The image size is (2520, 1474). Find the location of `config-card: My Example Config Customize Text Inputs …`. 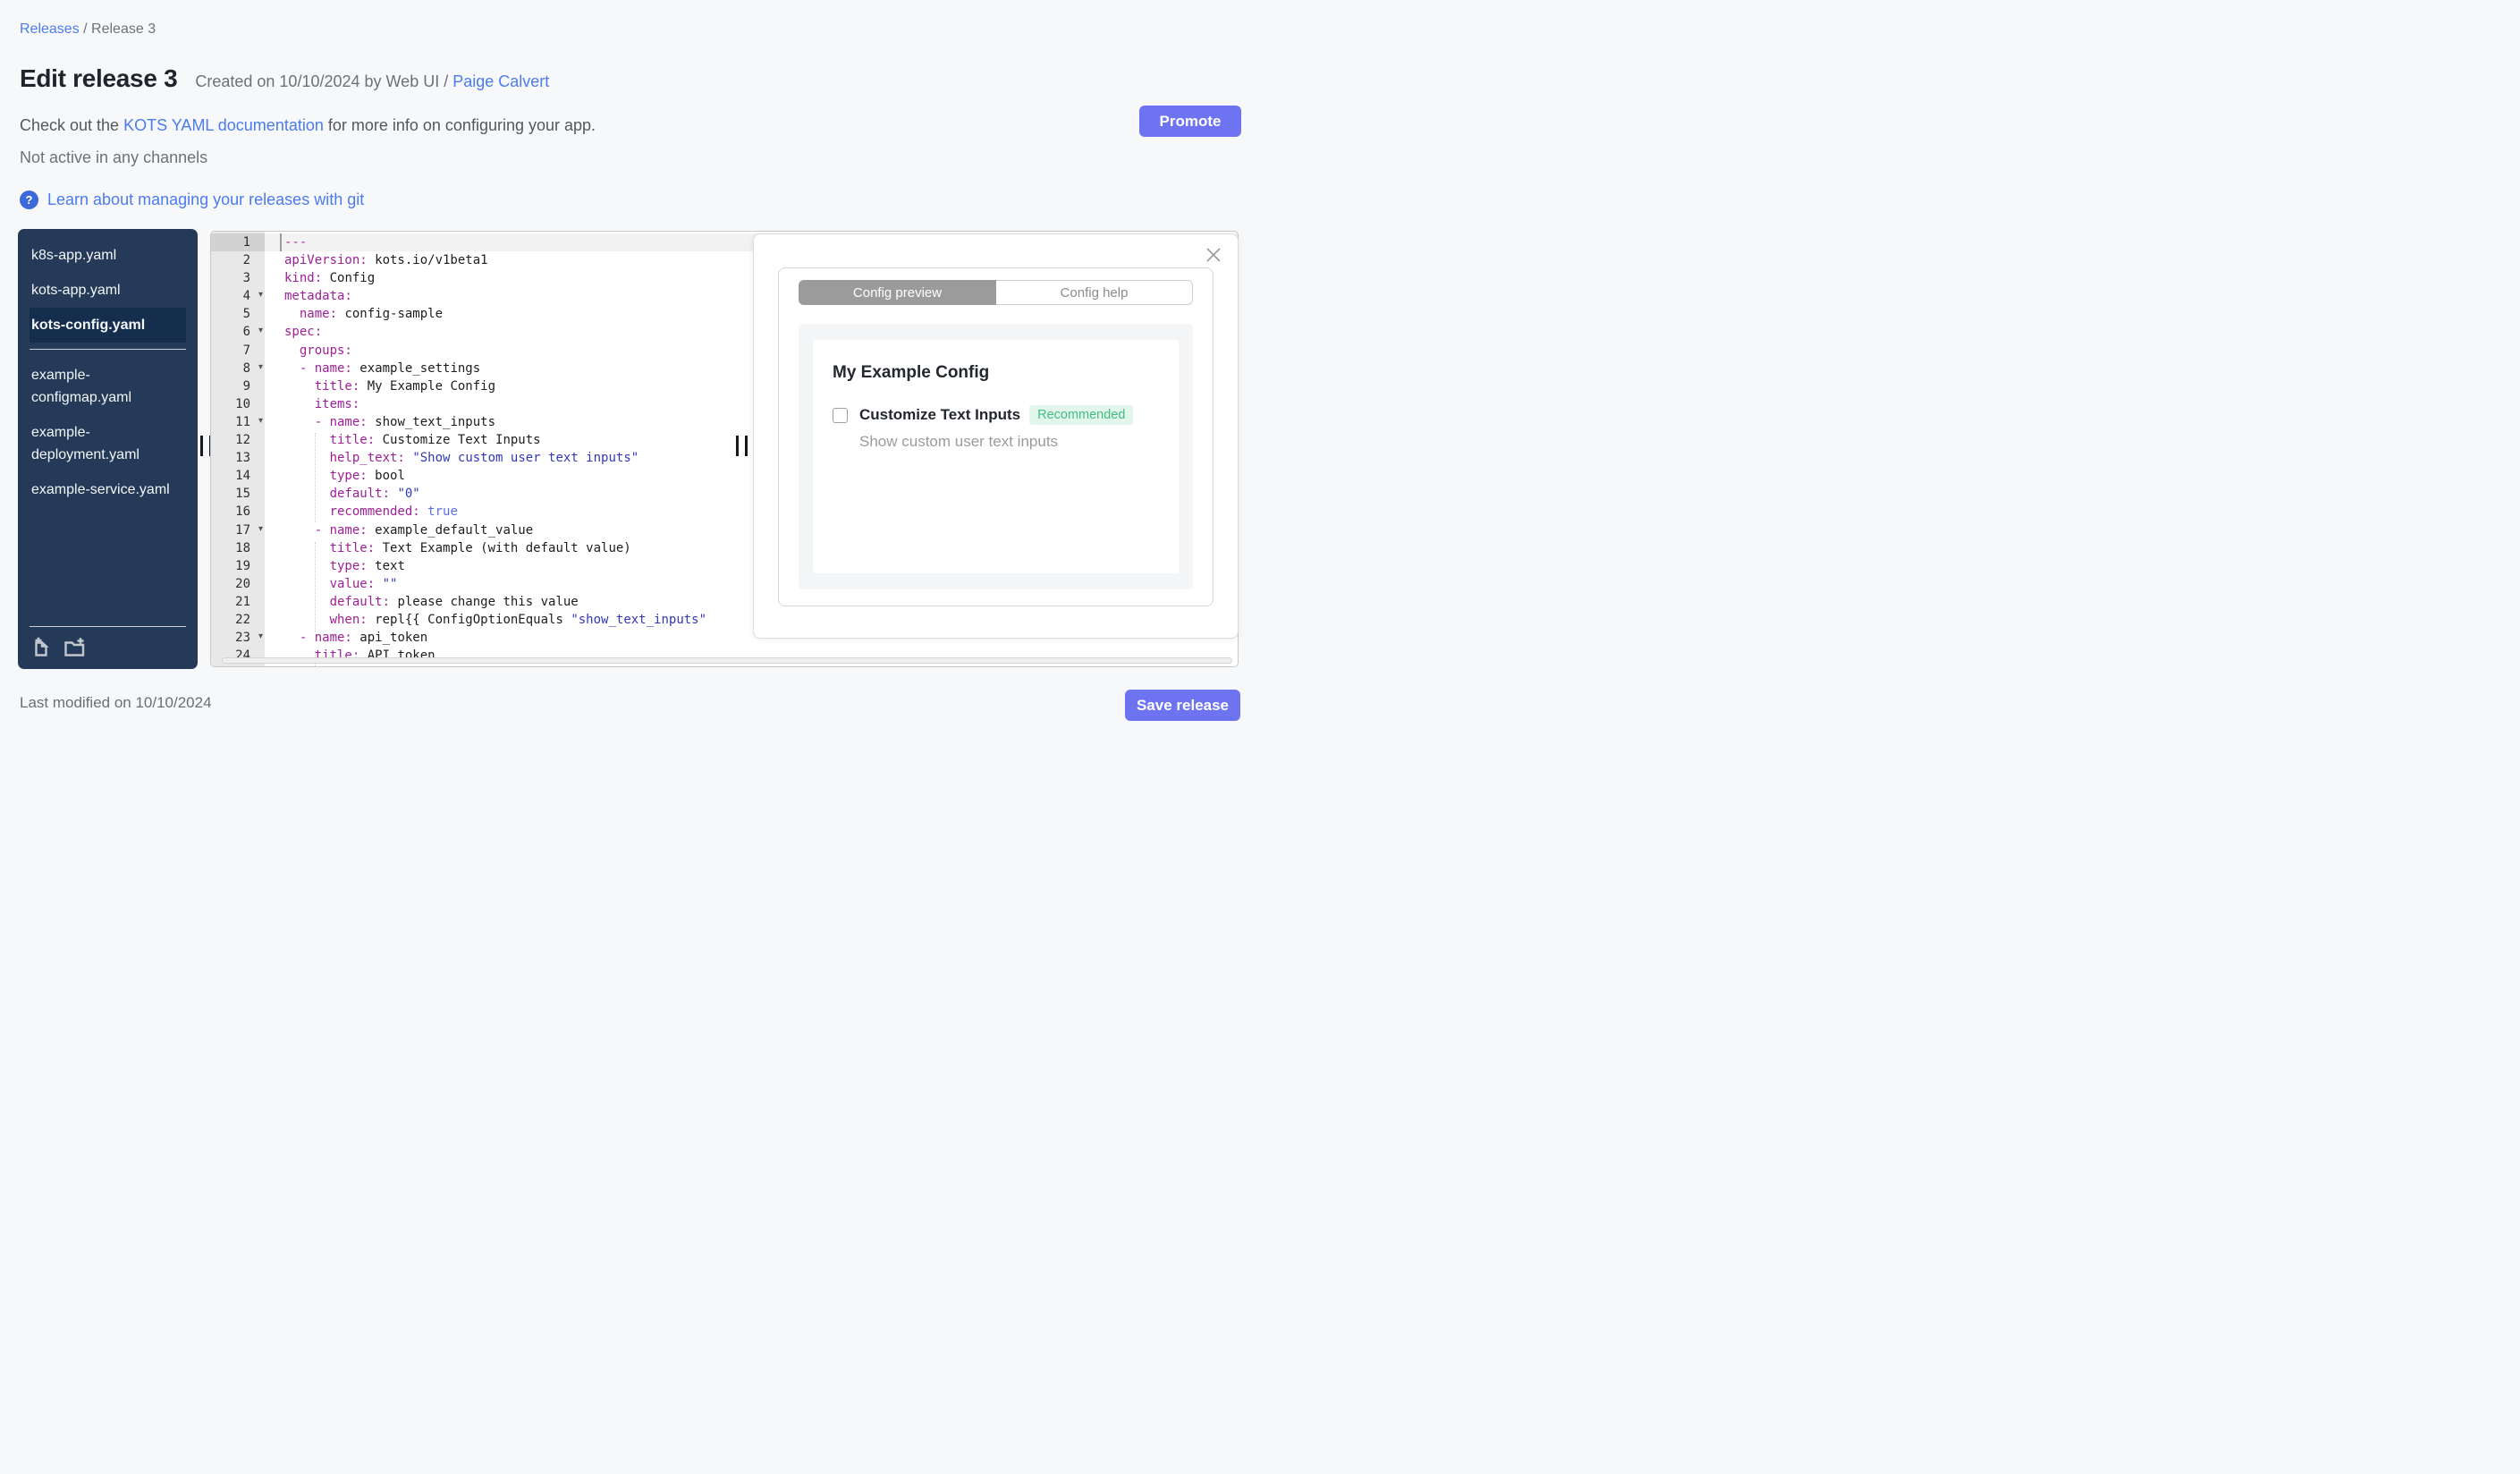

config-card: My Example Config Customize Text Inputs … is located at coordinates (996, 456).